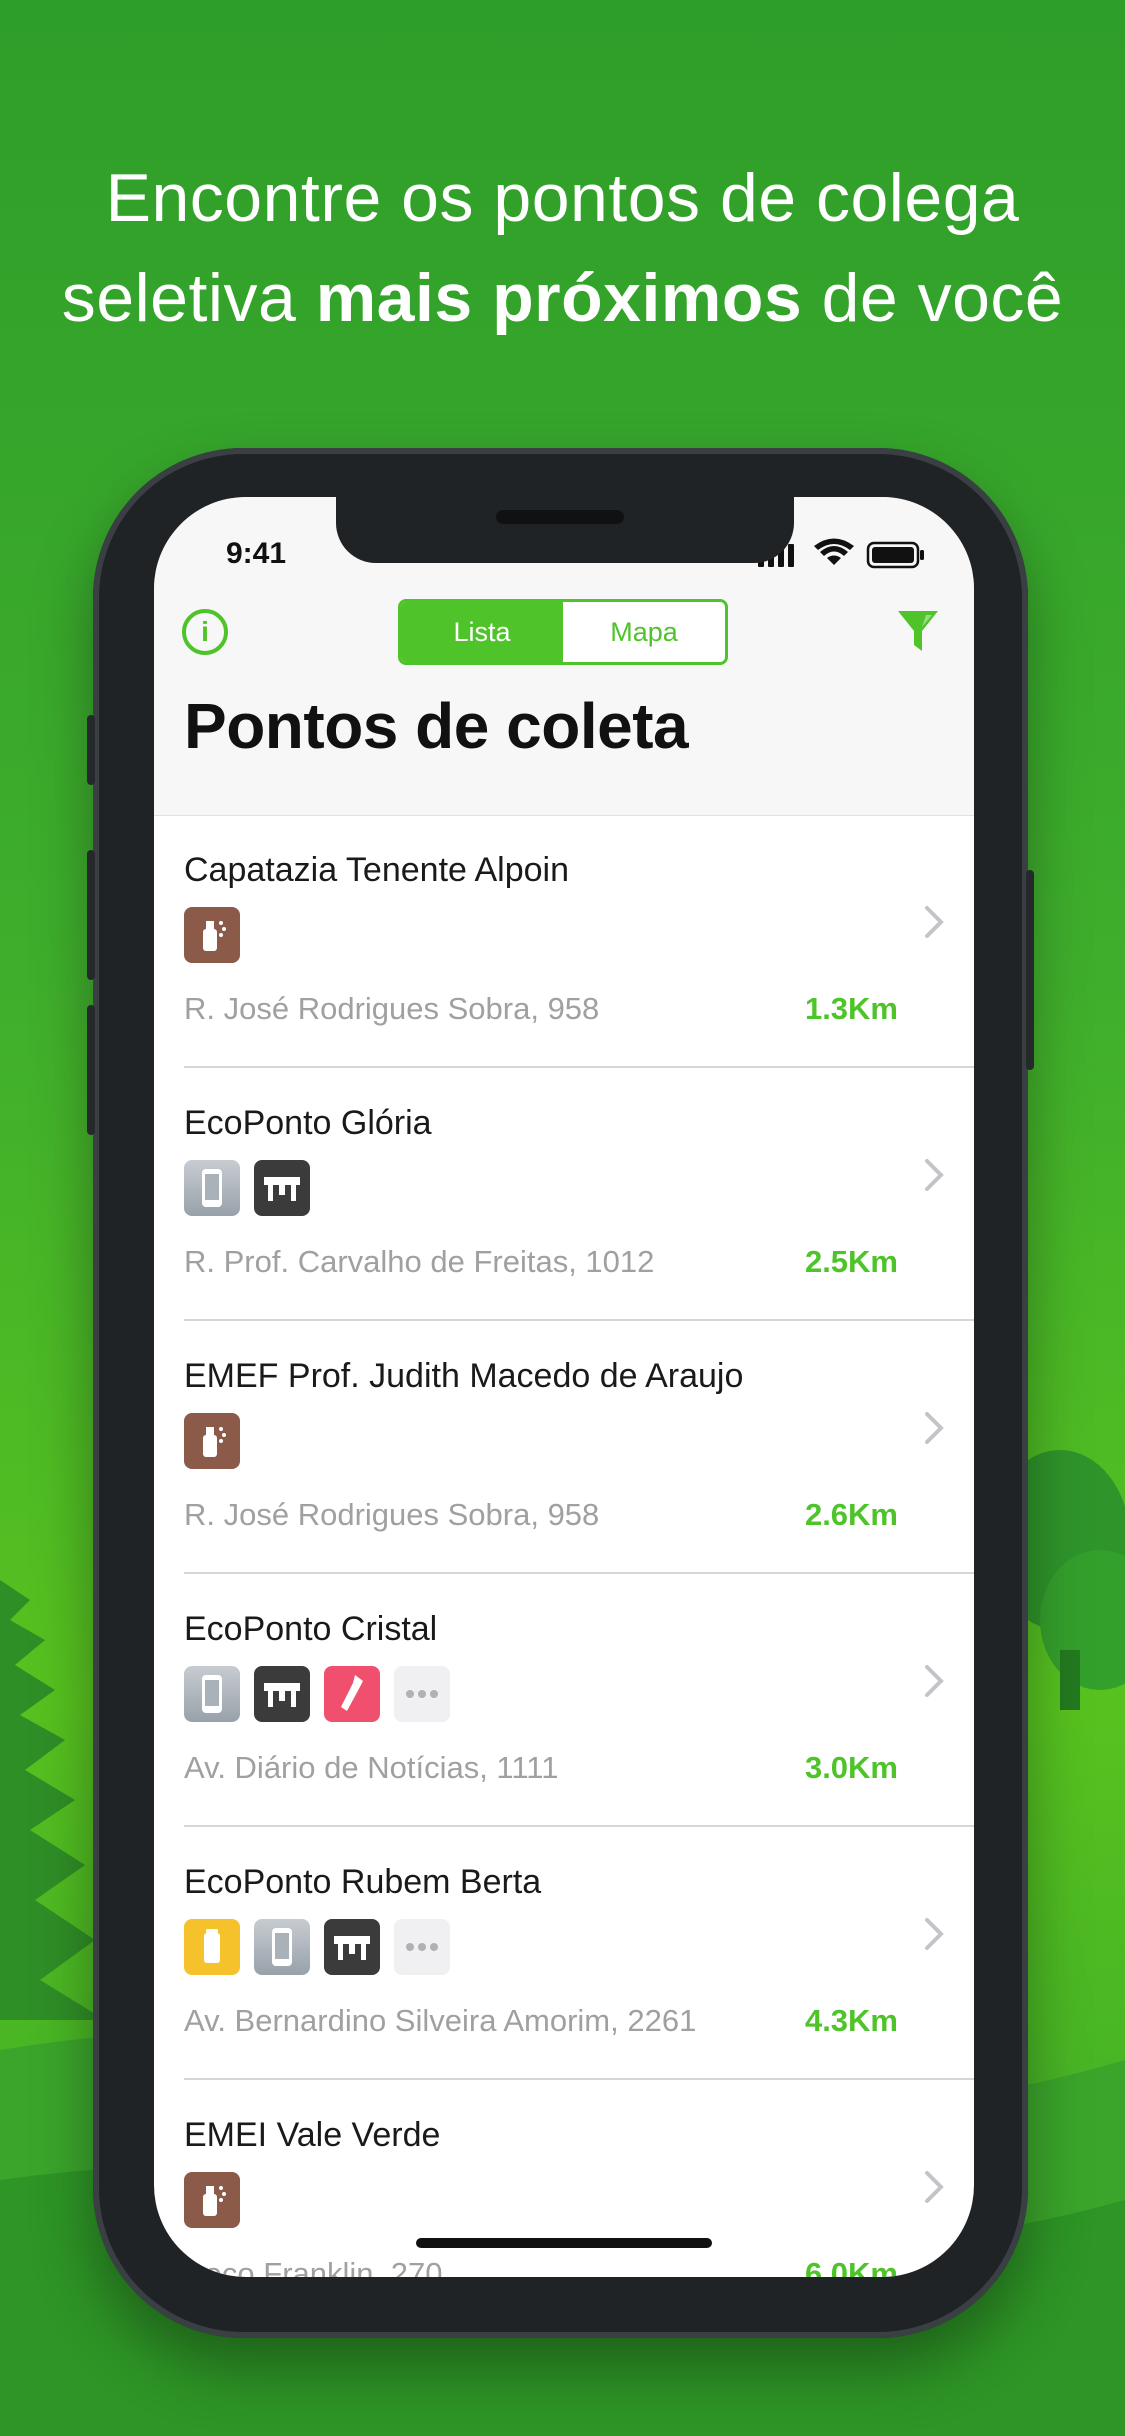  Describe the element at coordinates (851, 1514) in the screenshot. I see `point-distance: 2.6Km` at that location.